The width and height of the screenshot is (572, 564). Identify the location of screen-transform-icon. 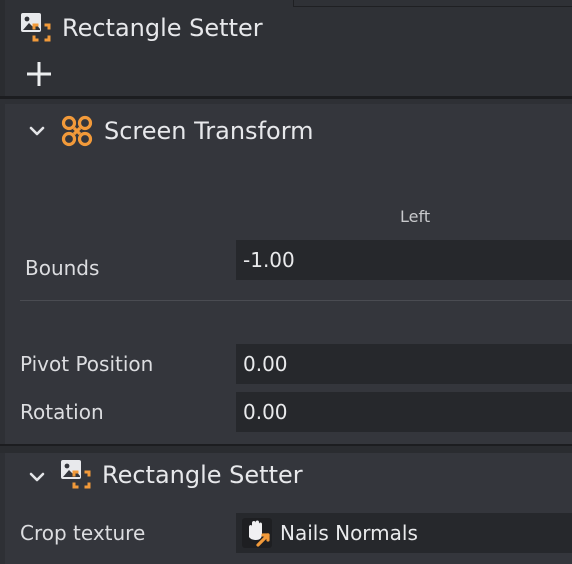
(77, 131).